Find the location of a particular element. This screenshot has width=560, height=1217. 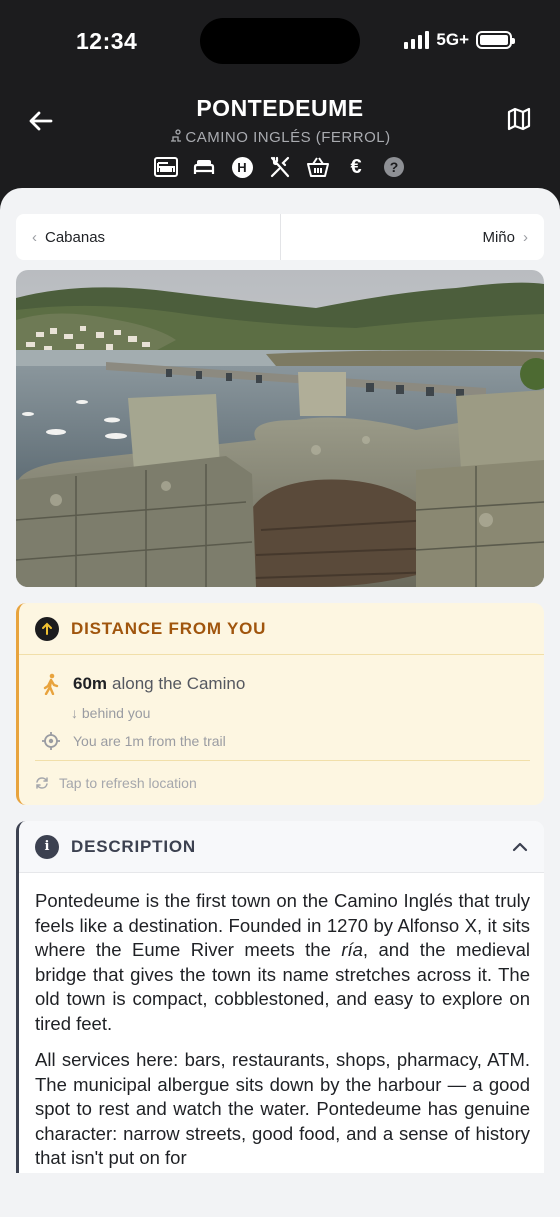

next-town-label: Miño is located at coordinates (498, 237).